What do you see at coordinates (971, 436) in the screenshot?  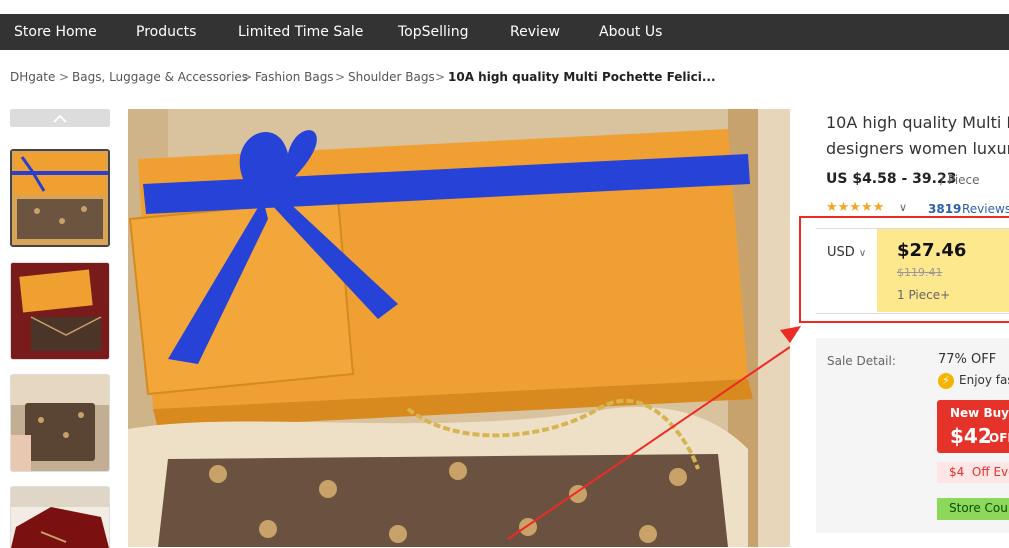 I see `coupon-amount: $42` at bounding box center [971, 436].